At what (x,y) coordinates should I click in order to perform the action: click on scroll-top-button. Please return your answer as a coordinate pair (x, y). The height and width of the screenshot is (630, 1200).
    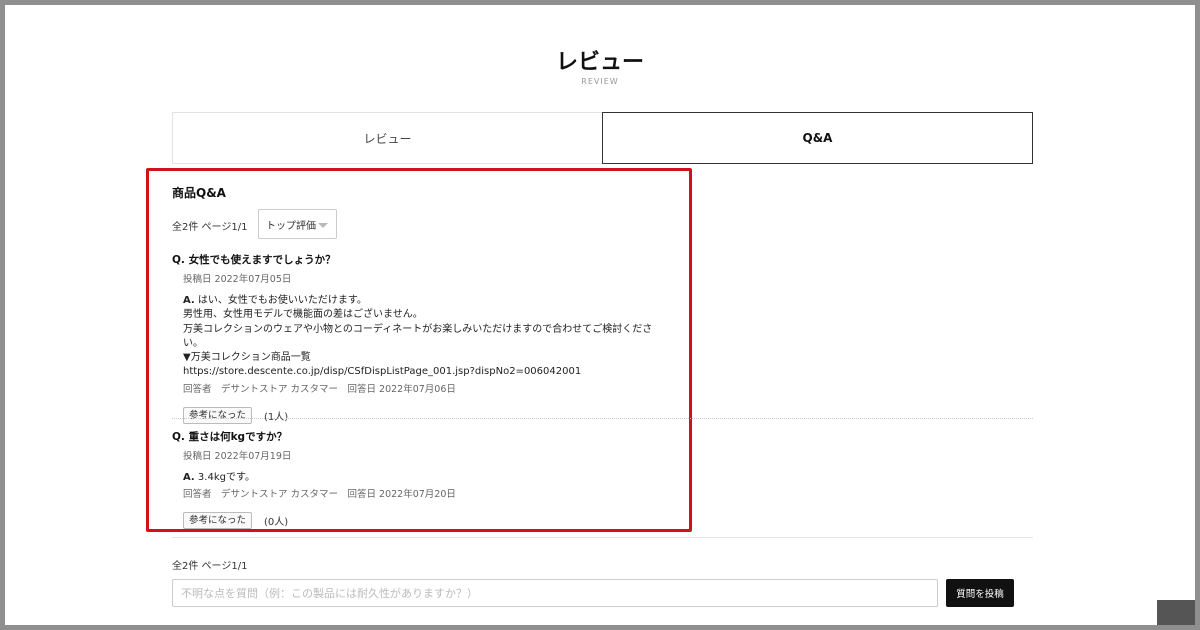
    Looking at the image, I should click on (1176, 612).